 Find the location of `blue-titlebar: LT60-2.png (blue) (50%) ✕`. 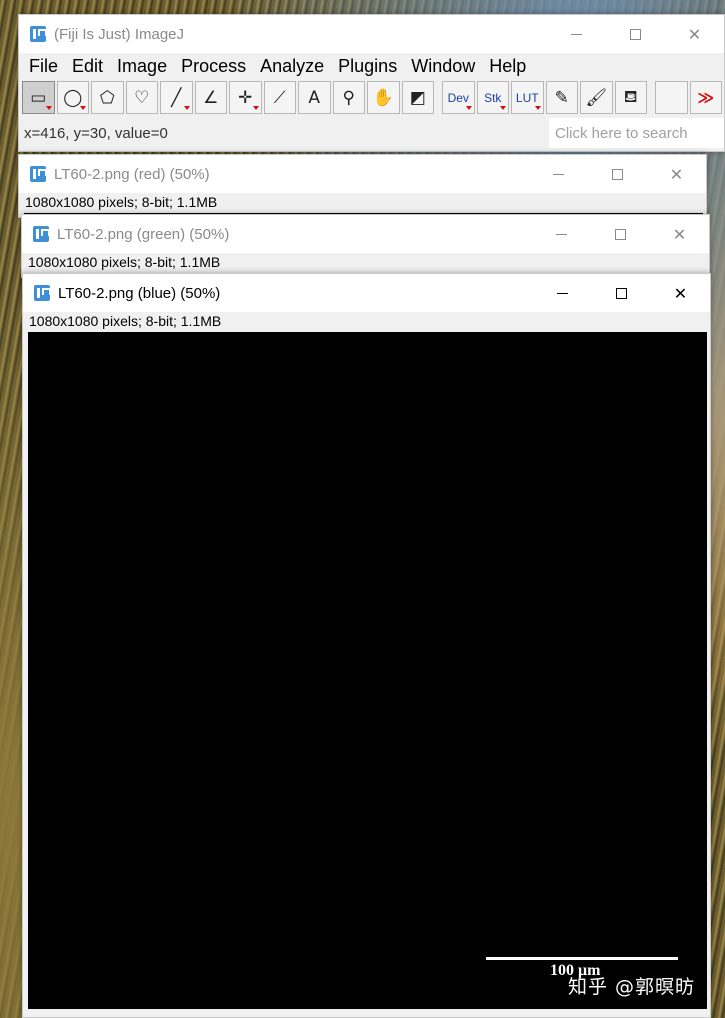

blue-titlebar: LT60-2.png (blue) (50%) ✕ is located at coordinates (366, 293).